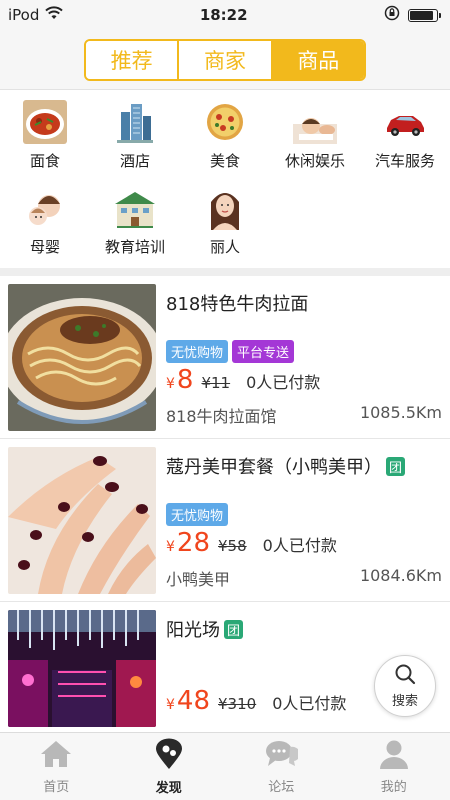 The image size is (450, 800). What do you see at coordinates (237, 304) in the screenshot?
I see `product-title-text: 818特色牛肉拉面` at bounding box center [237, 304].